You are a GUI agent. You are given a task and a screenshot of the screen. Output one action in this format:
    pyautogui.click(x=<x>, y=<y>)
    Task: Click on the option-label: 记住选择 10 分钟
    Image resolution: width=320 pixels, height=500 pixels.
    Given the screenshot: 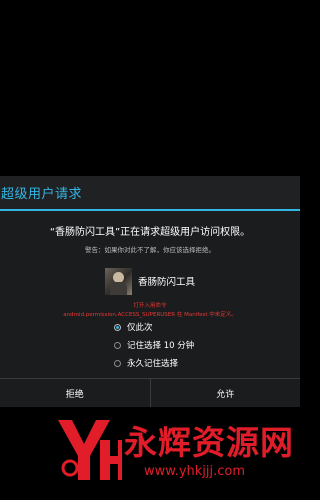 What is the action you would take?
    pyautogui.click(x=161, y=346)
    